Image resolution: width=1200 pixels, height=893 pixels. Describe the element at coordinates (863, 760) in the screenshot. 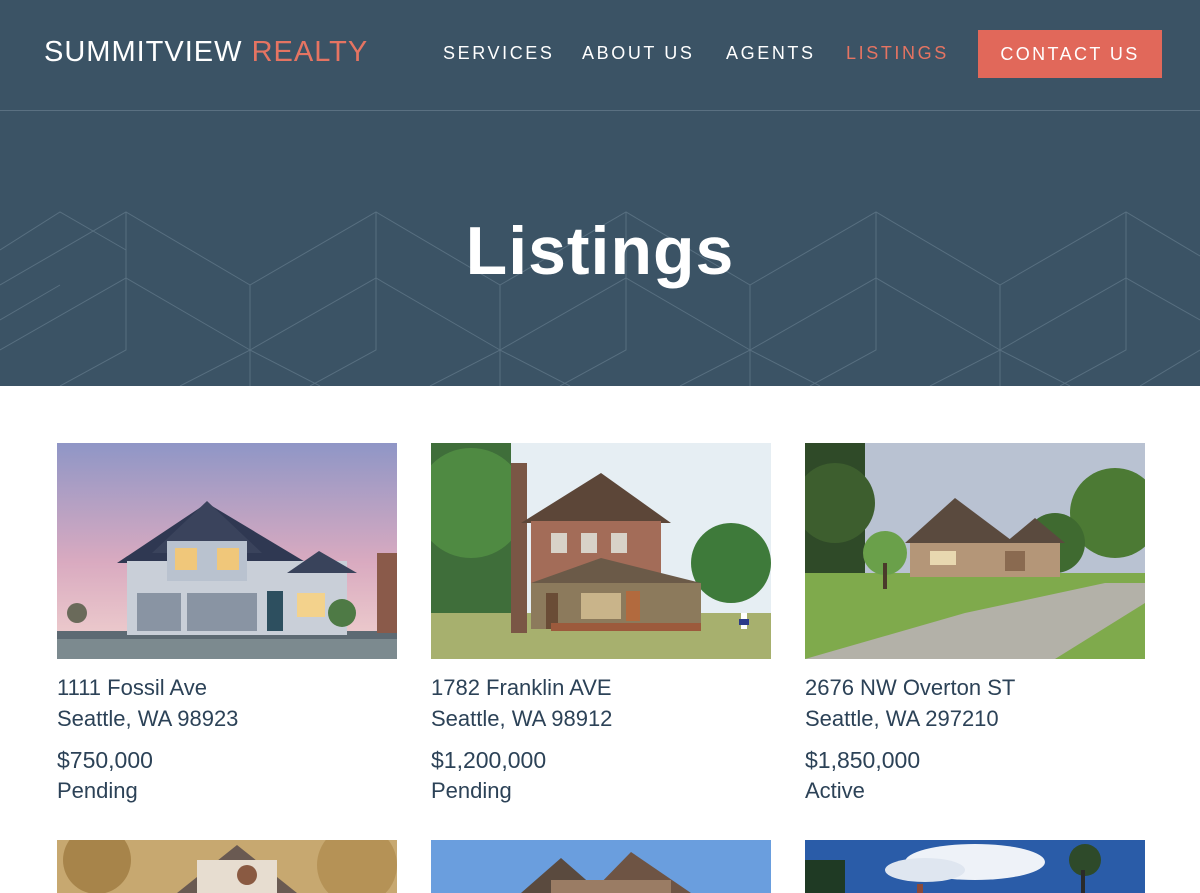

I see `listing-price: $1,850,000` at that location.